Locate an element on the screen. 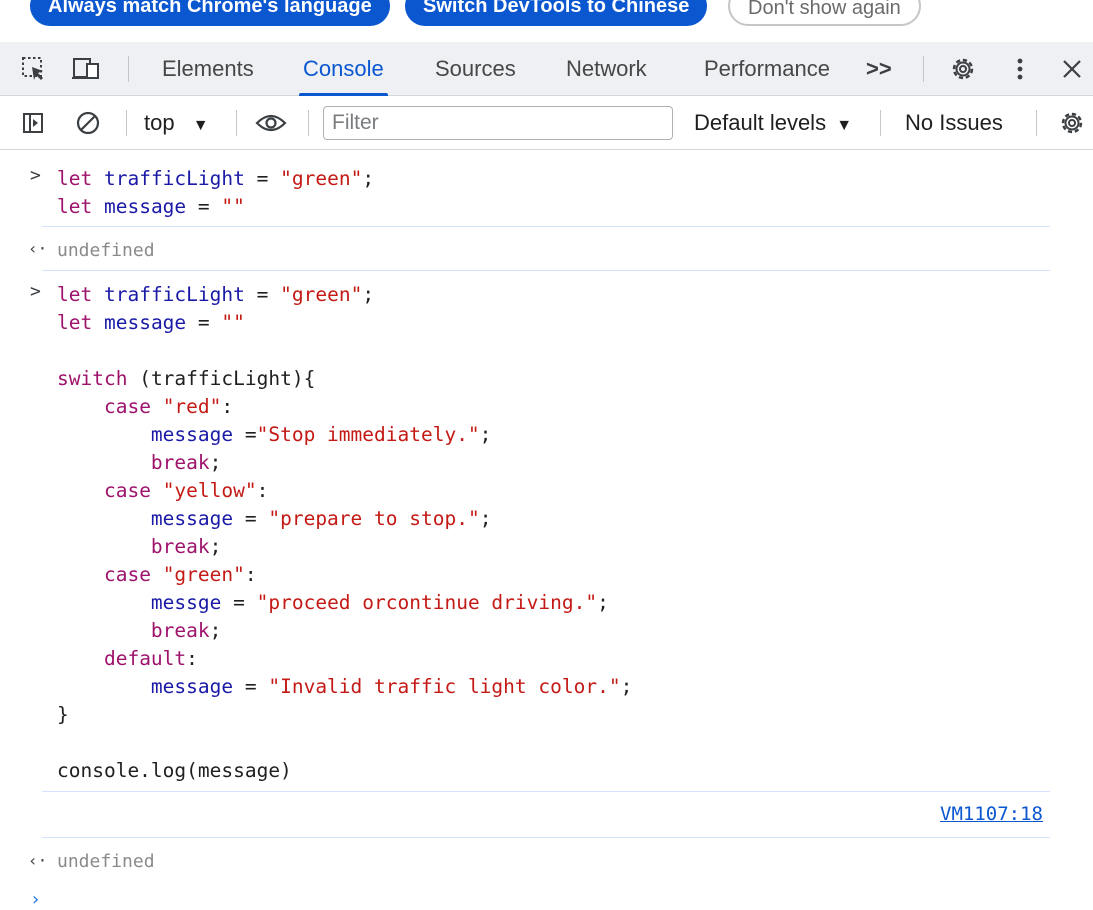 Image resolution: width=1093 pixels, height=910 pixels. console-input-prompt-icon: › is located at coordinates (35, 899).